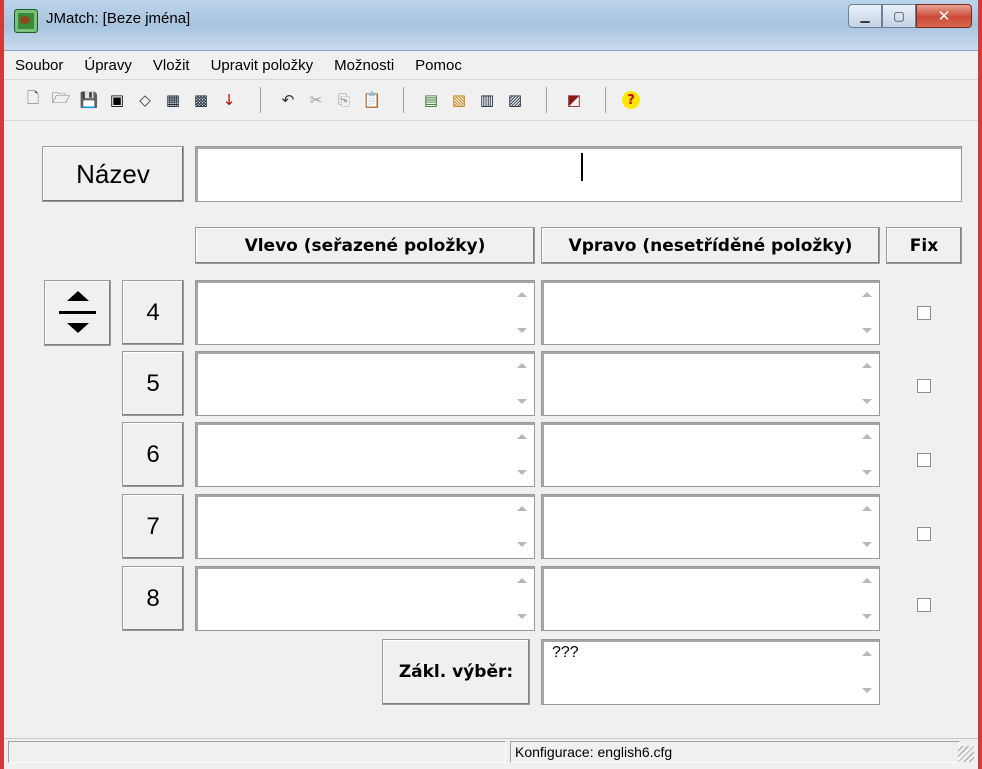 This screenshot has width=982, height=769. Describe the element at coordinates (899, 16) in the screenshot. I see `maximize-button: ▢` at that location.